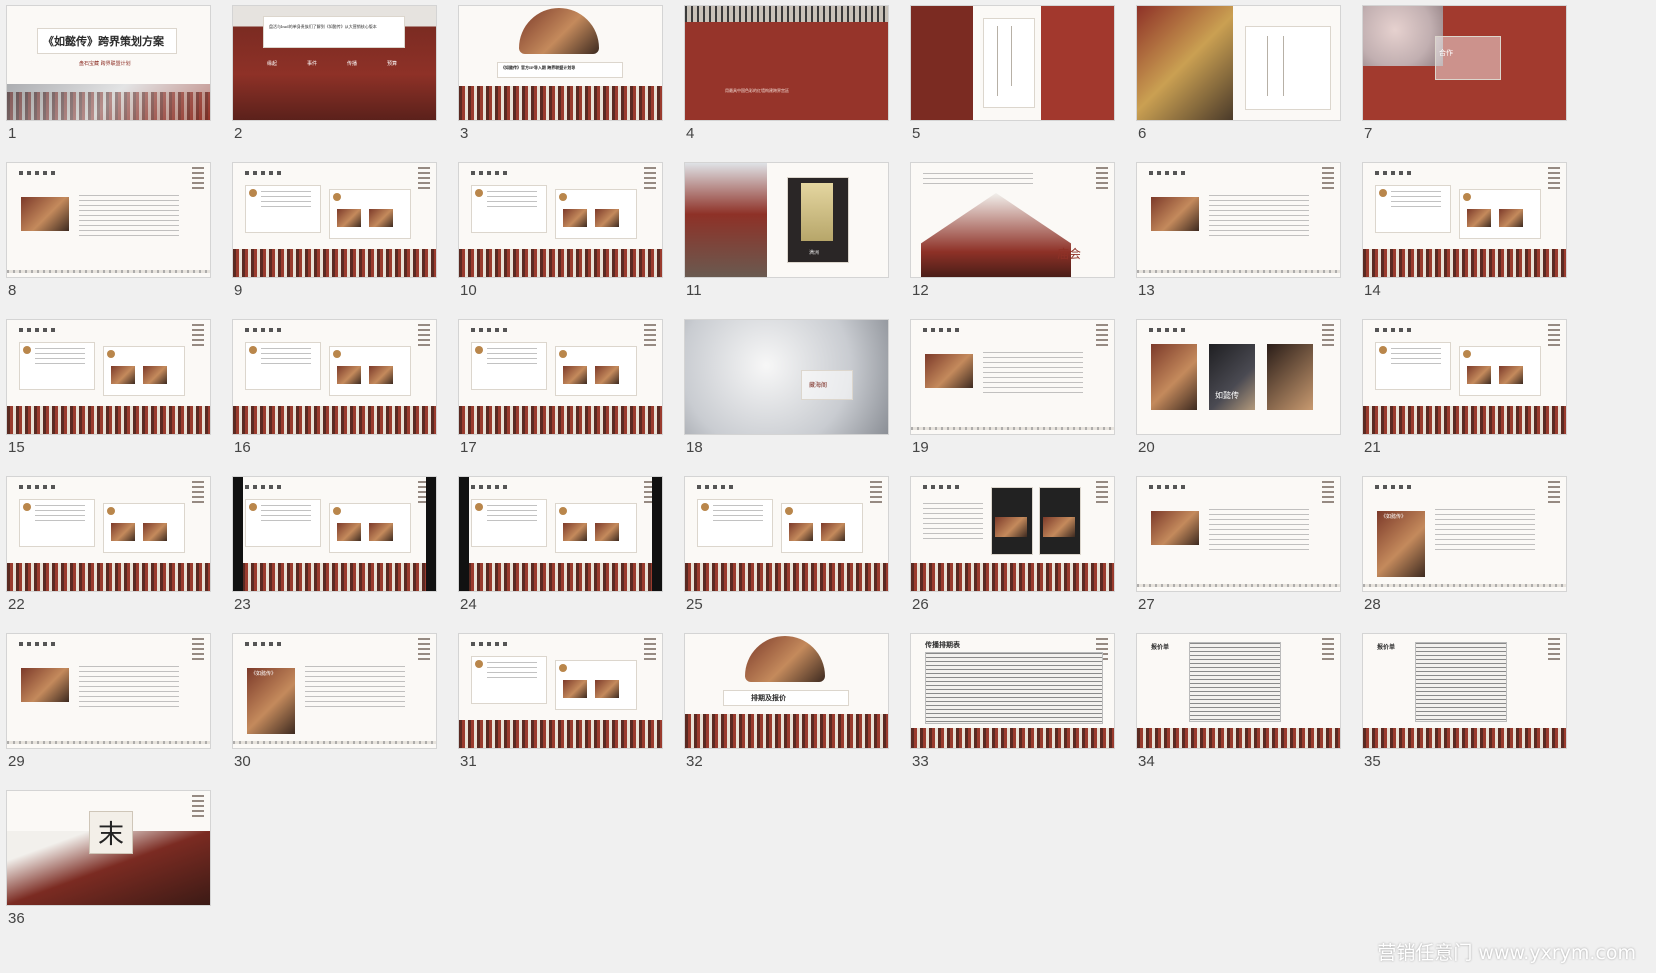 This screenshot has width=1656, height=973. Describe the element at coordinates (1446, 53) in the screenshot. I see `panel-text: 合作` at that location.